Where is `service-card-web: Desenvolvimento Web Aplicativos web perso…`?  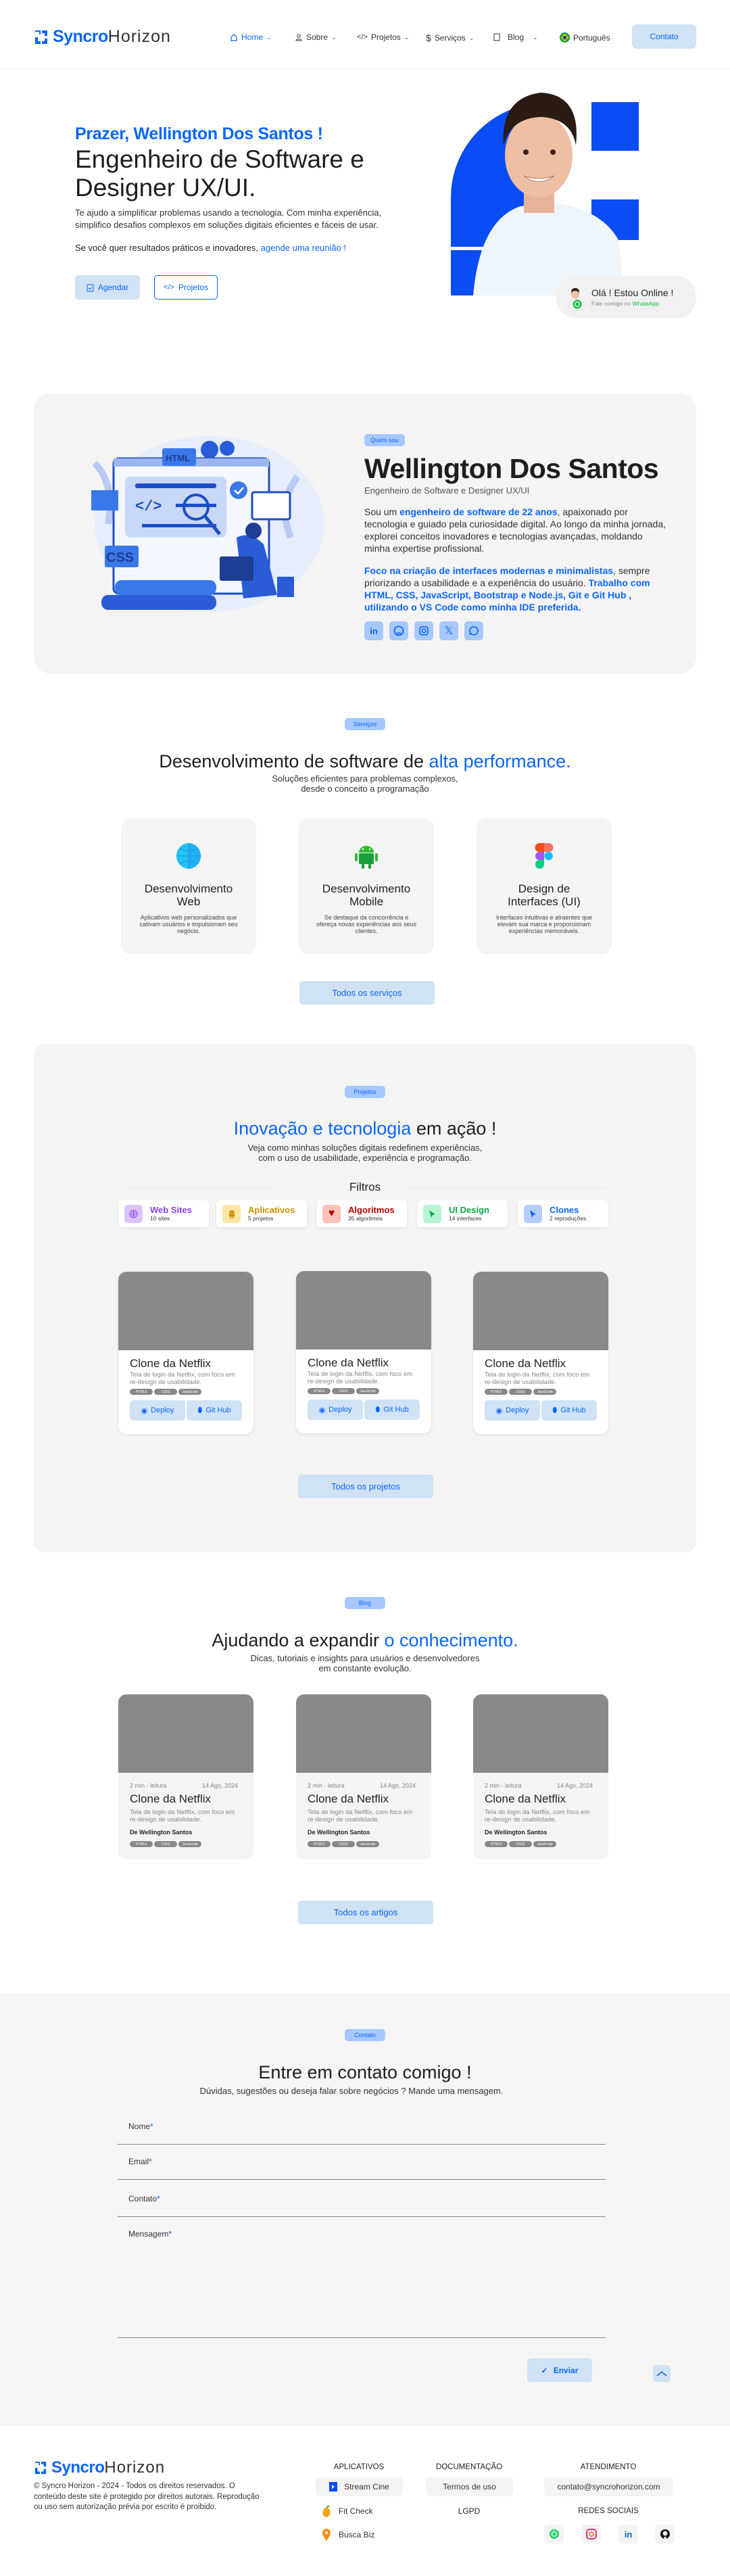
service-card-web: Desenvolvimento Web Aplicativos web perso… is located at coordinates (188, 886).